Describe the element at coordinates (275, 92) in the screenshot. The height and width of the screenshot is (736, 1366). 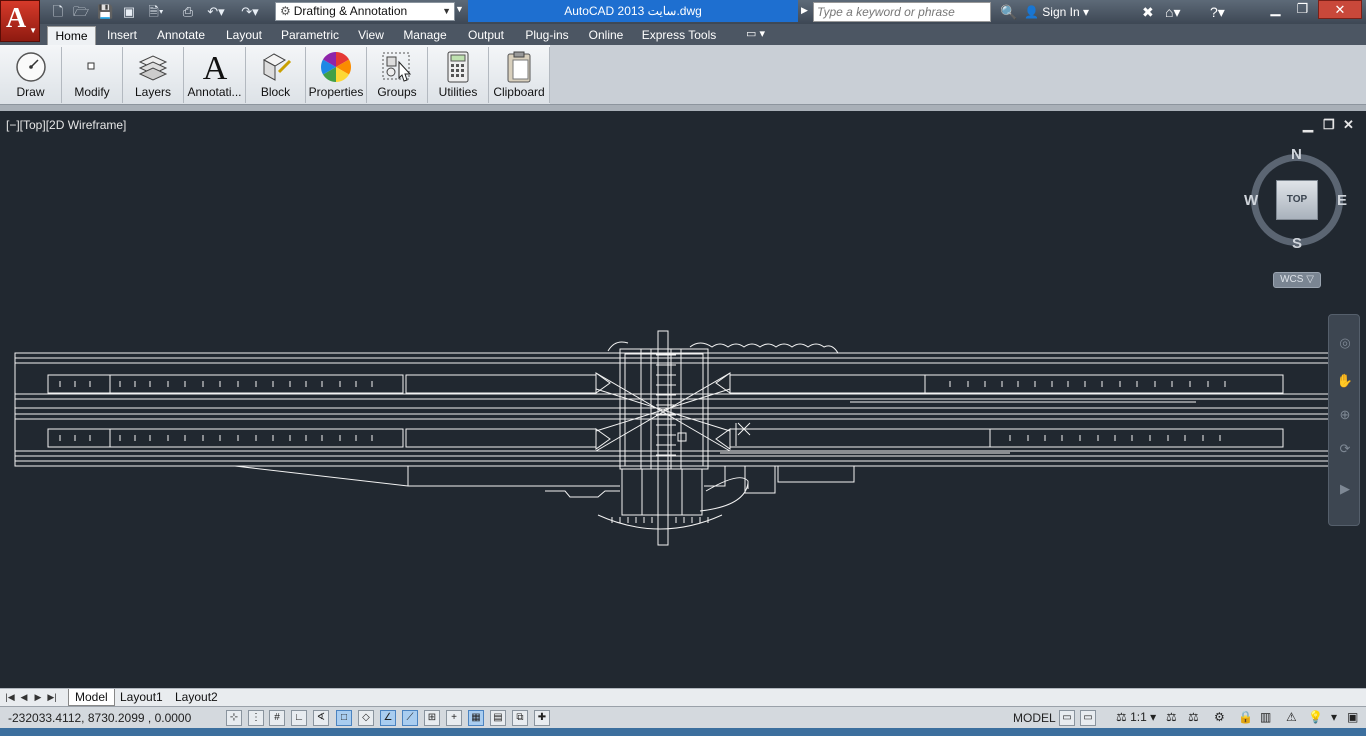
I see `panel-label: Block` at that location.